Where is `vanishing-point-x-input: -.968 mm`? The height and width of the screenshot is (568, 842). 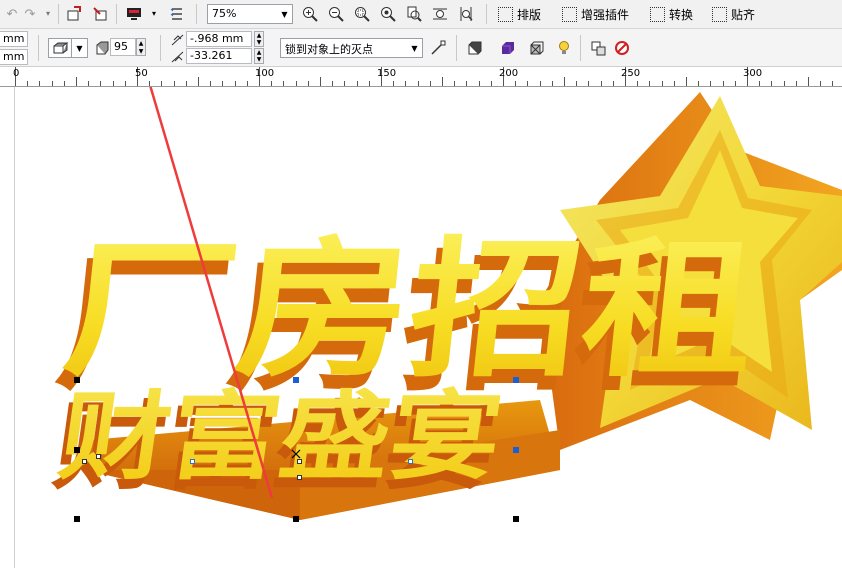
vanishing-point-x-input: -.968 mm is located at coordinates (219, 39).